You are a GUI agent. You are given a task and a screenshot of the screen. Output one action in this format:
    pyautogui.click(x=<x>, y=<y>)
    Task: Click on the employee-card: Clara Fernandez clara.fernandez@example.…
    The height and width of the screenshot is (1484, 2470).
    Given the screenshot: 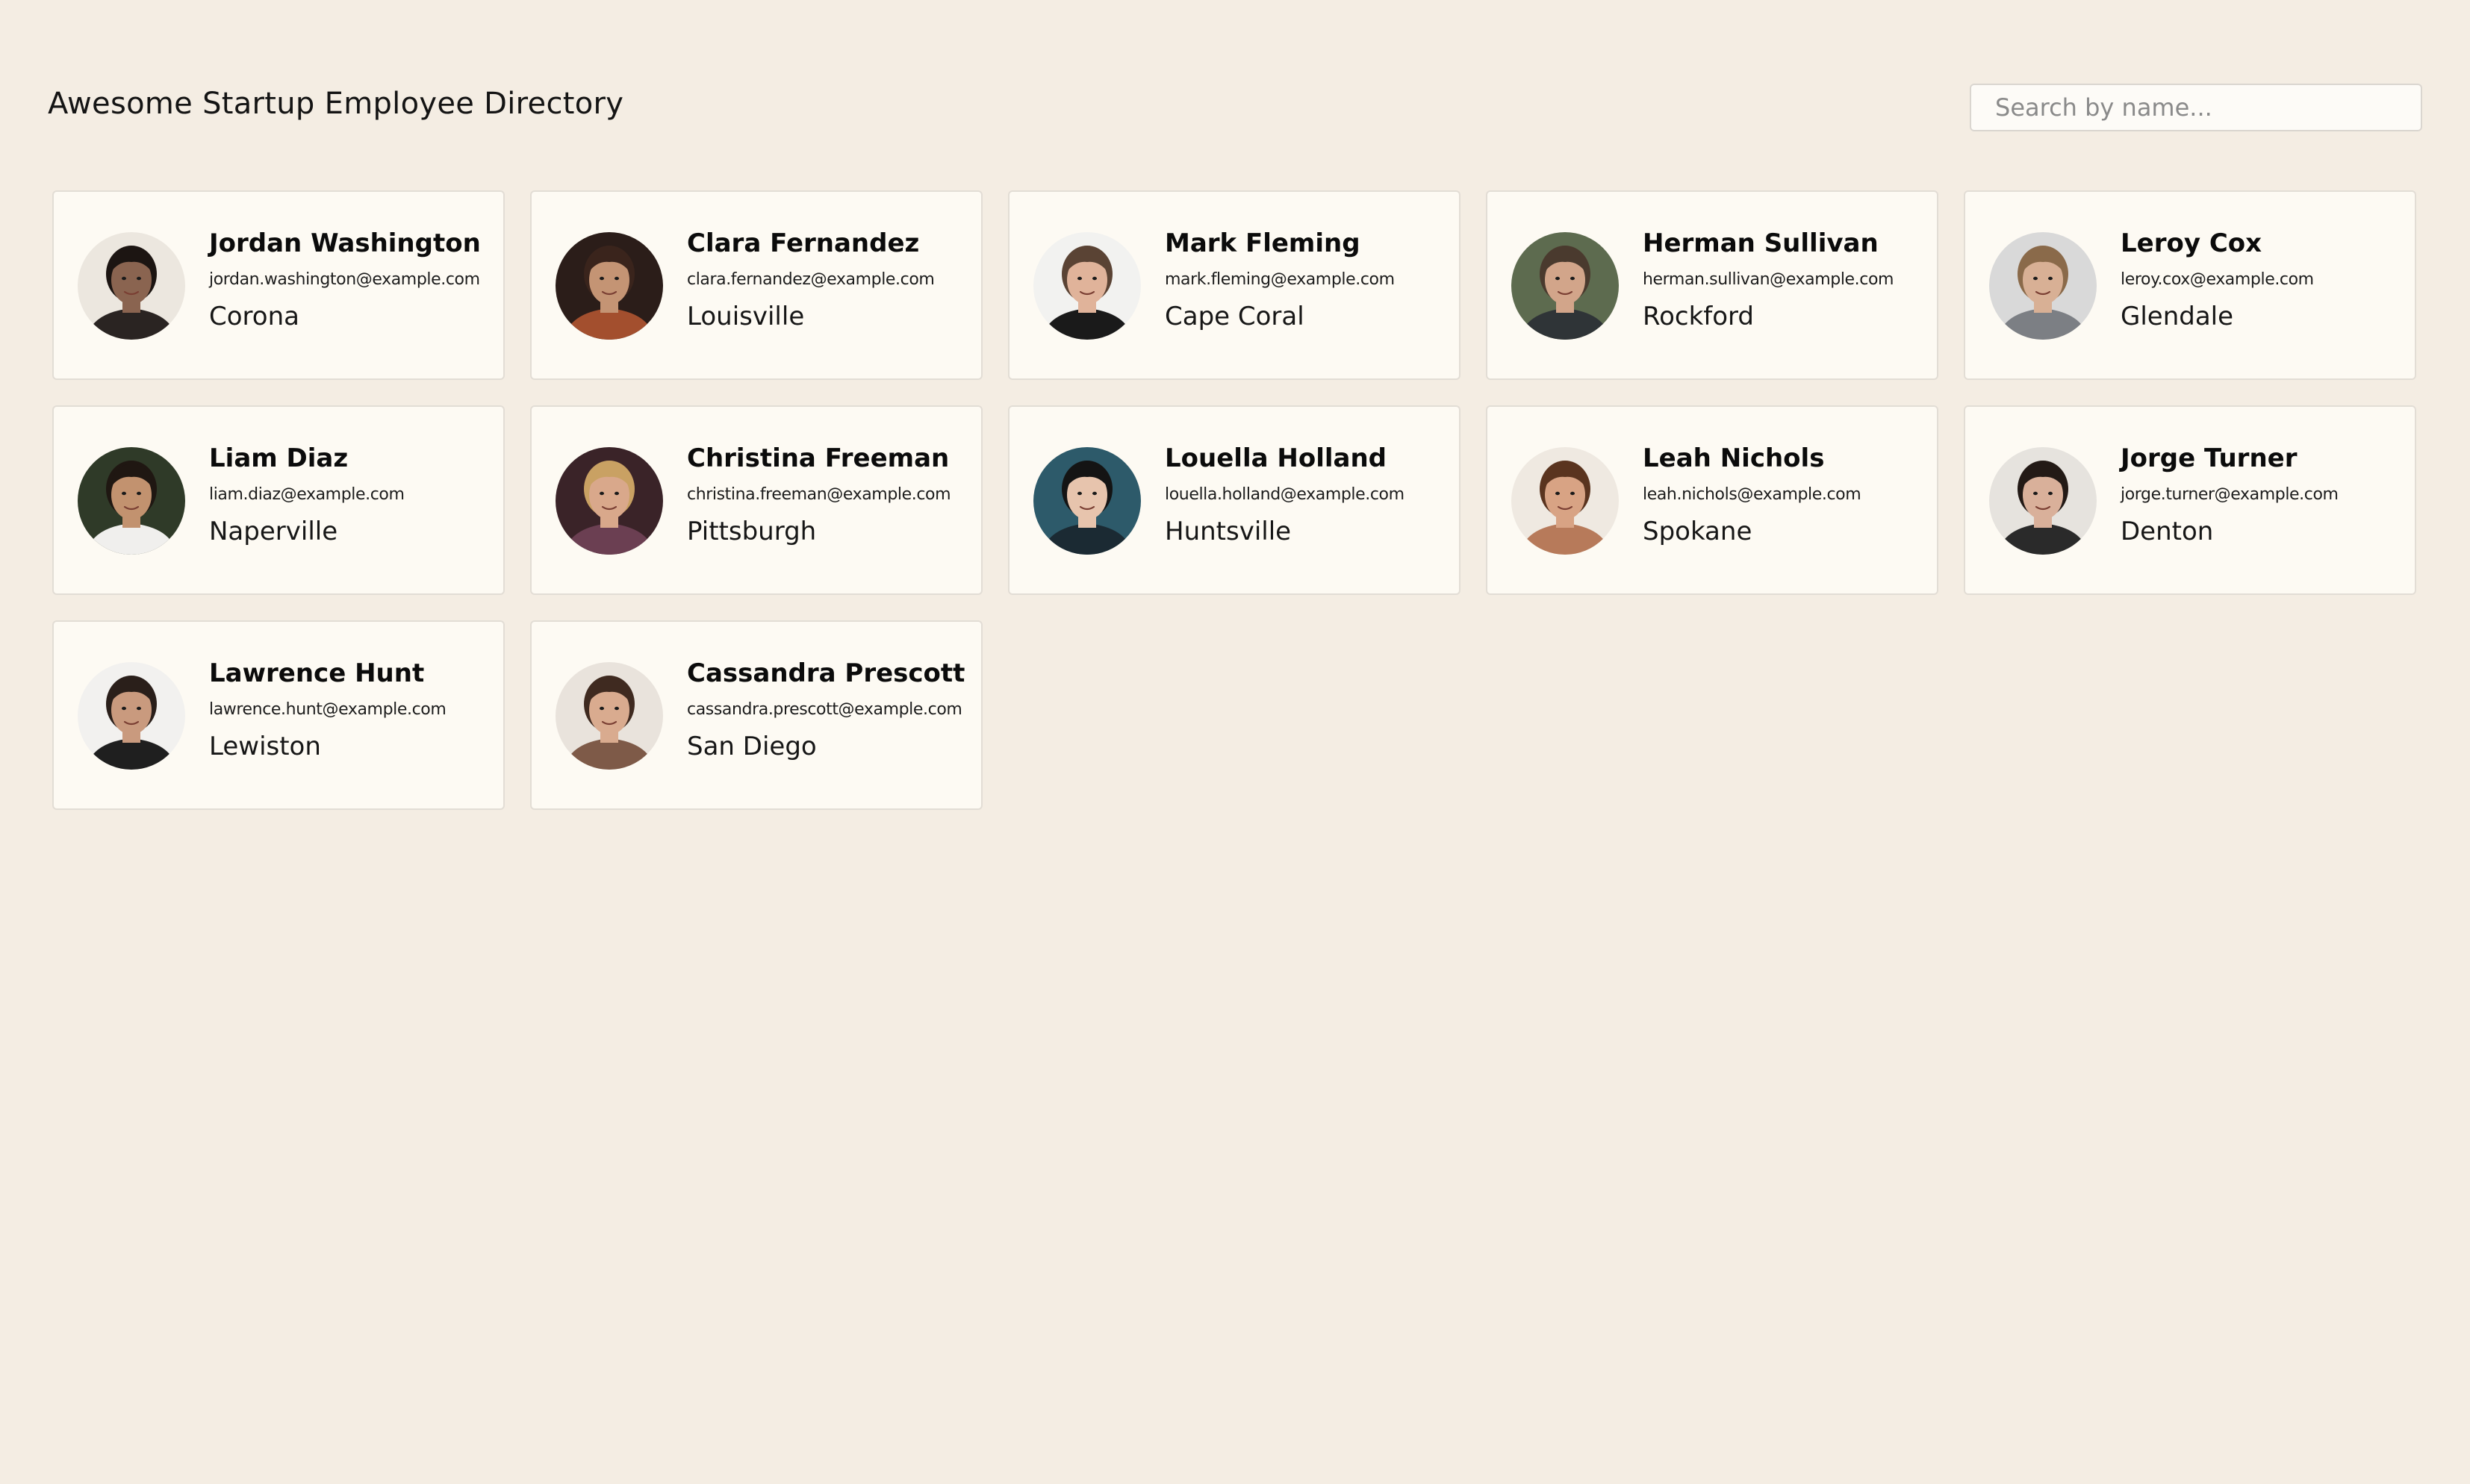 What is the action you would take?
    pyautogui.click(x=756, y=285)
    